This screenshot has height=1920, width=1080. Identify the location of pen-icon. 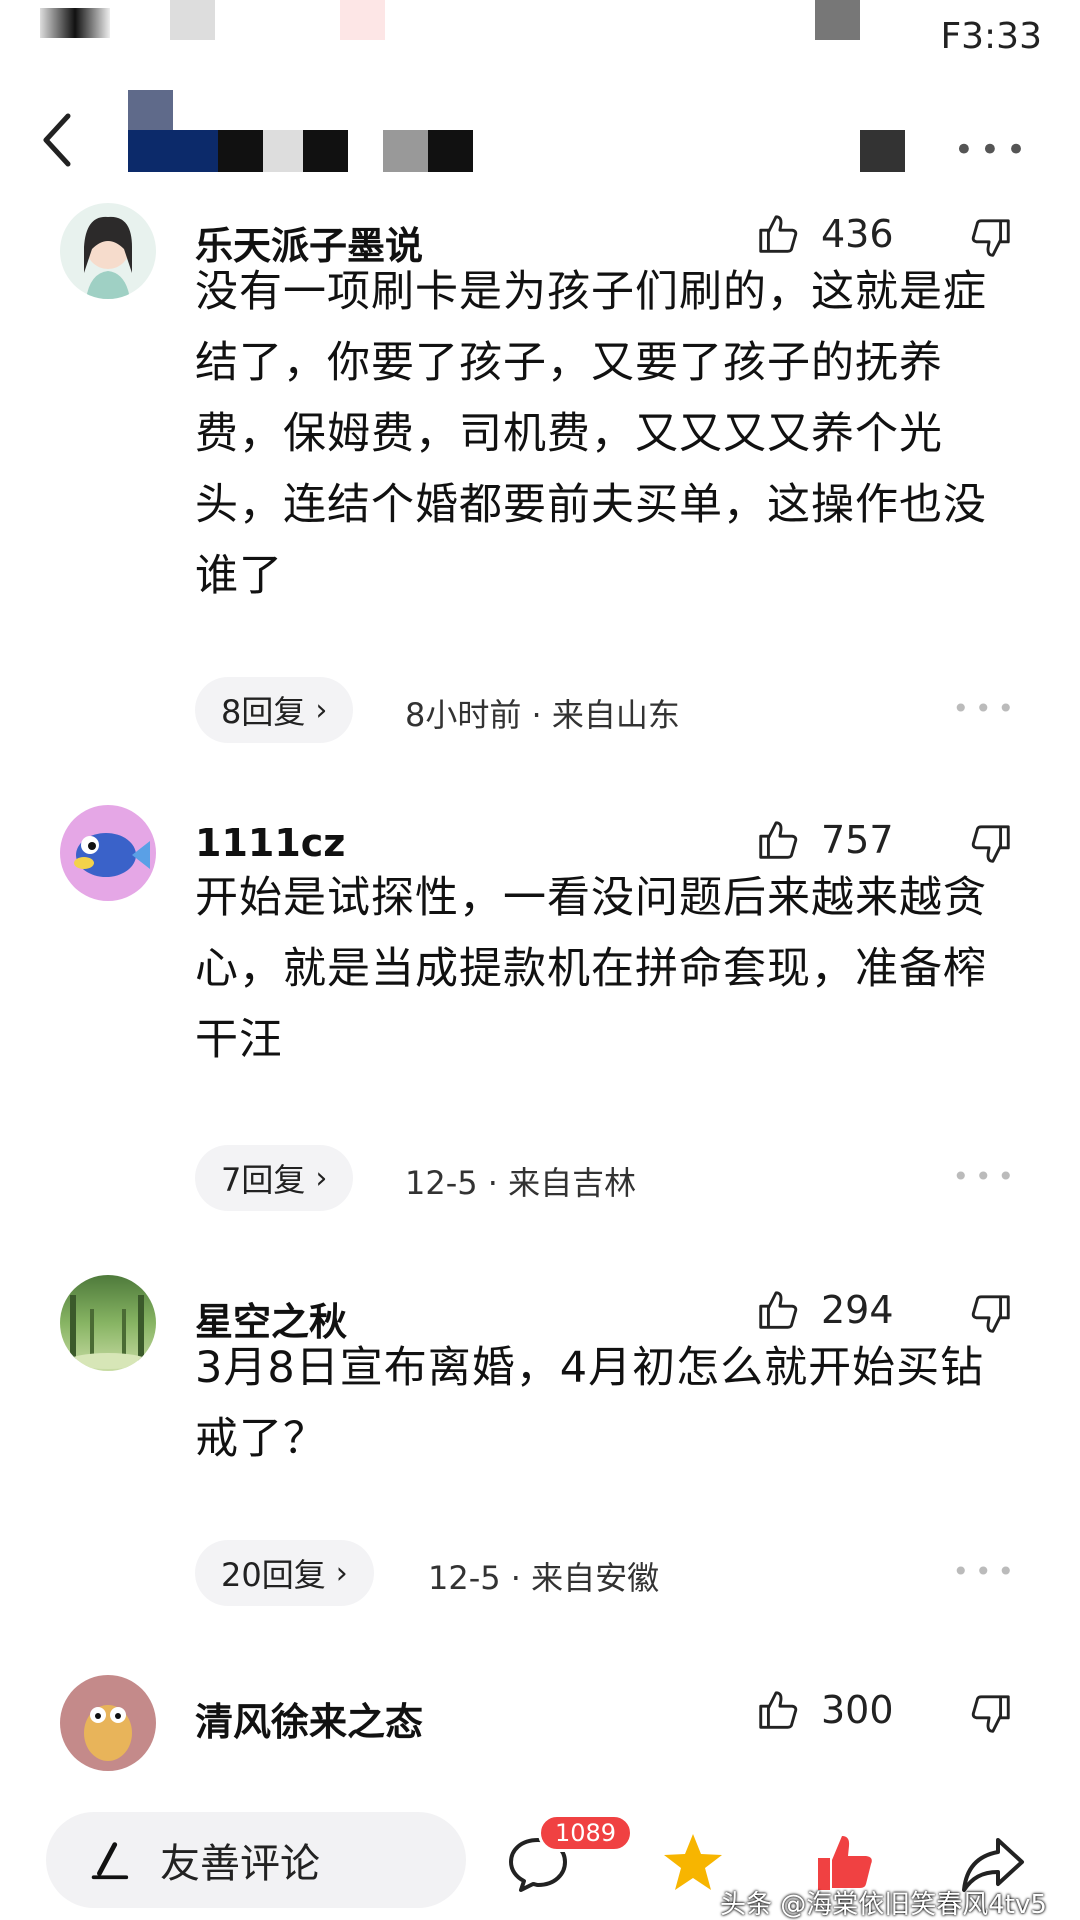
(110, 1861).